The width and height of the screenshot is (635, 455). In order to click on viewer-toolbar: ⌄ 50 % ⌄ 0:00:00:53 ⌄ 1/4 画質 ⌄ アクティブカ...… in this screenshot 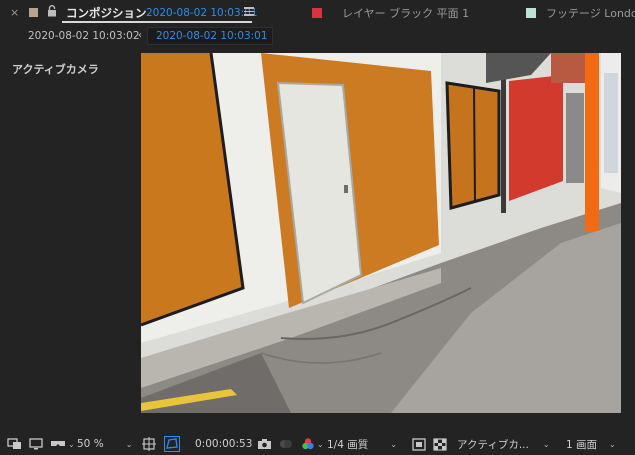, I will do `click(317, 444)`.